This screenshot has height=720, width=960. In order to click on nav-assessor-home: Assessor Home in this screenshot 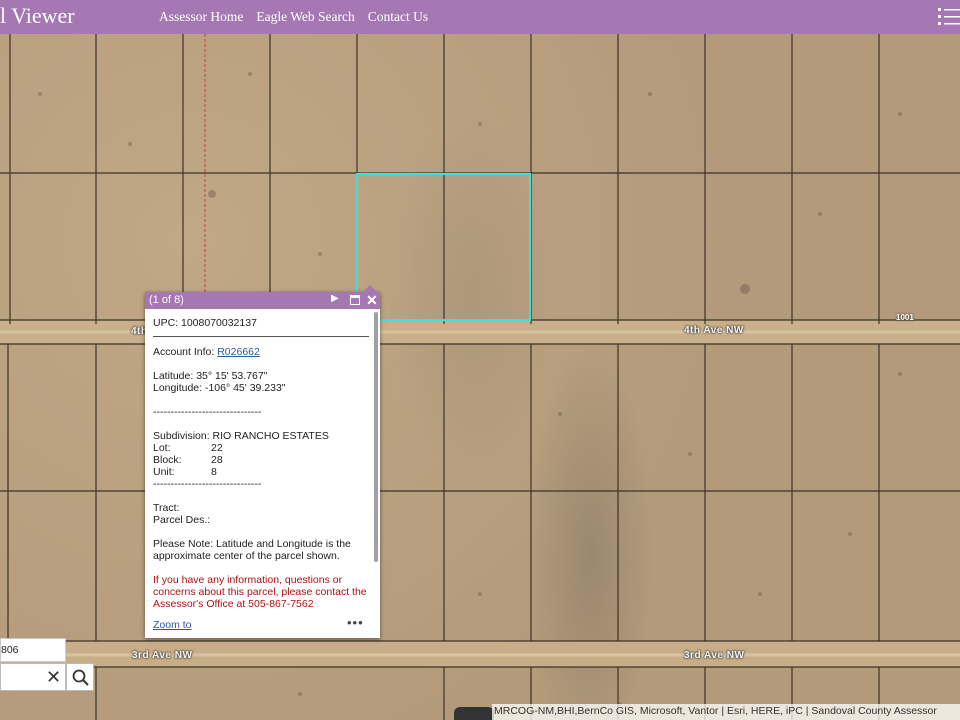, I will do `click(201, 17)`.